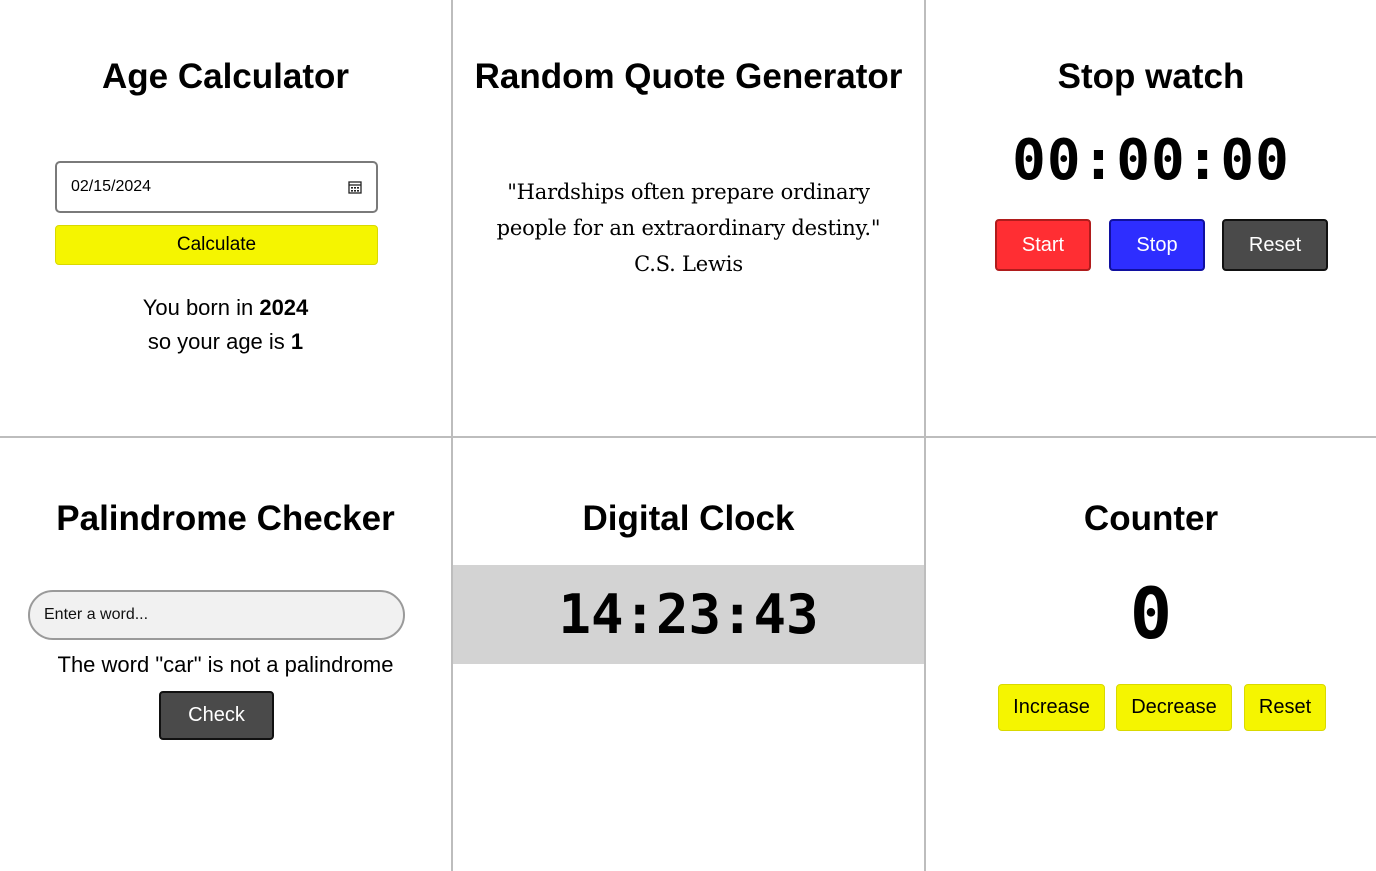 This screenshot has height=871, width=1376. Describe the element at coordinates (355, 187) in the screenshot. I see `calendar-icon` at that location.